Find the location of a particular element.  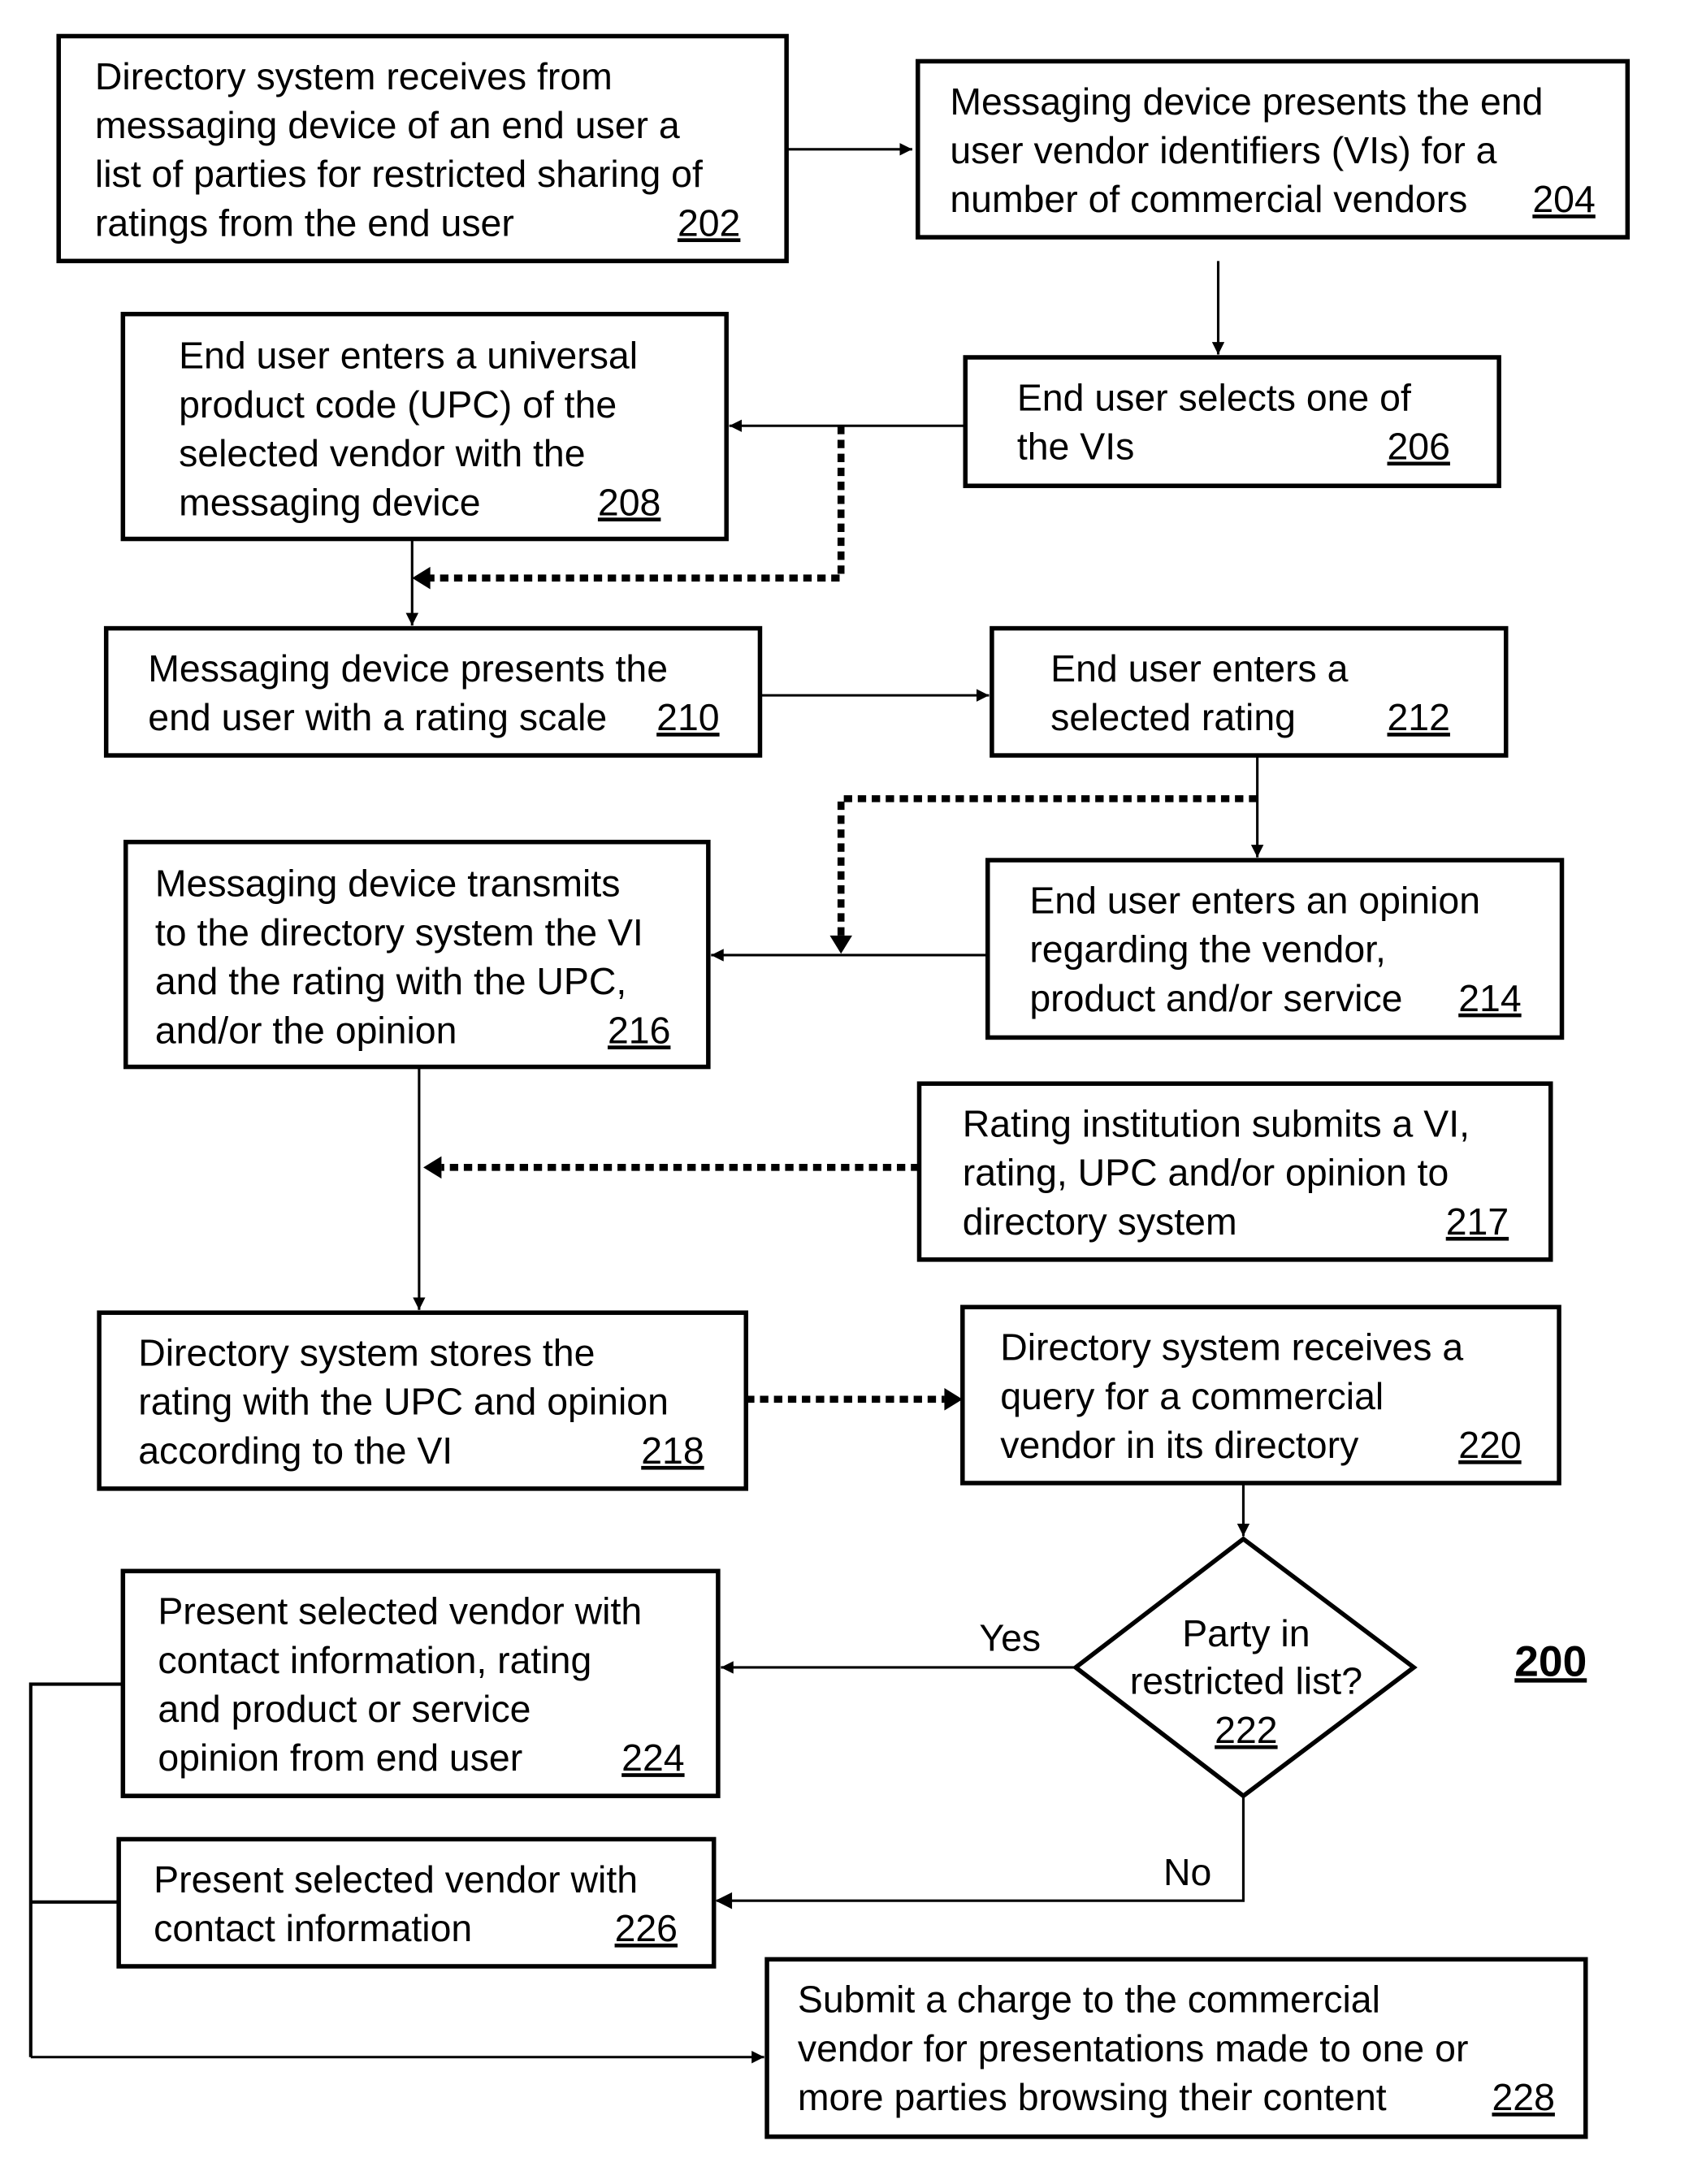

step-217-line: directory system is located at coordinates (1100, 1221).